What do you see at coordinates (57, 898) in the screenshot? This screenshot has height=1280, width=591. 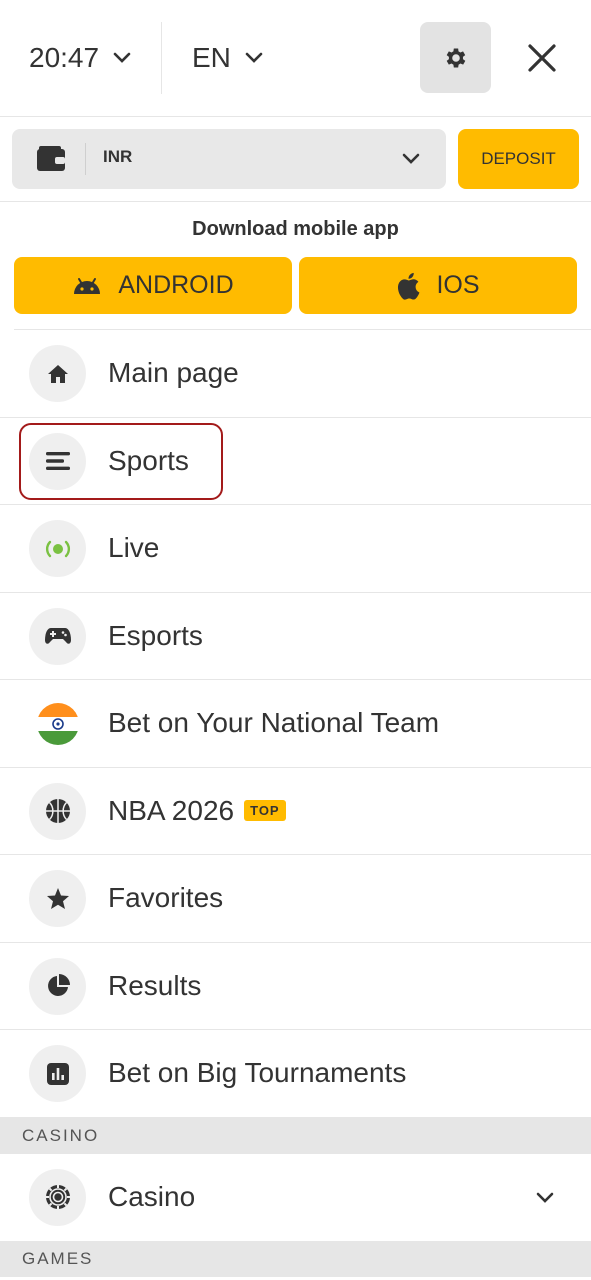 I see `star-icon` at bounding box center [57, 898].